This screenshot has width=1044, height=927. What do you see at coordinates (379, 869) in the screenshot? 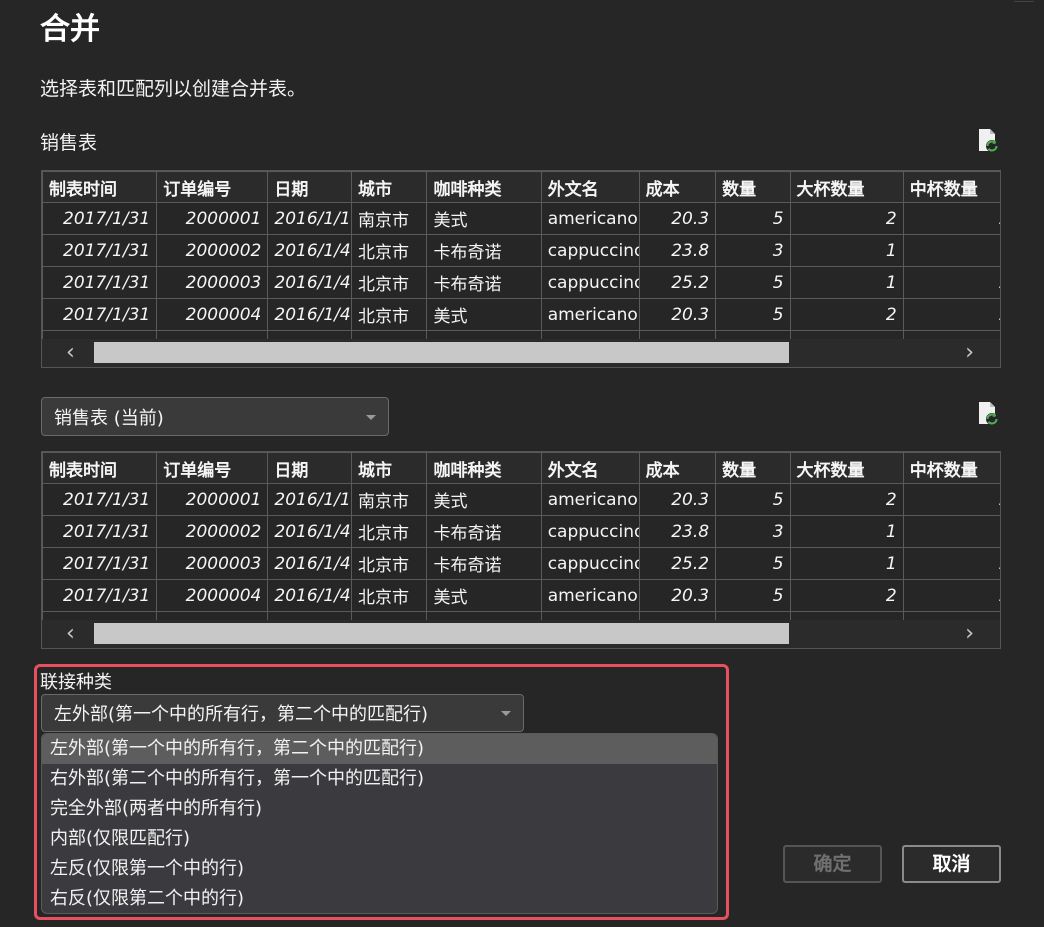
I see `join-option-left-anti: 左反(仅限第一个中的行)` at bounding box center [379, 869].